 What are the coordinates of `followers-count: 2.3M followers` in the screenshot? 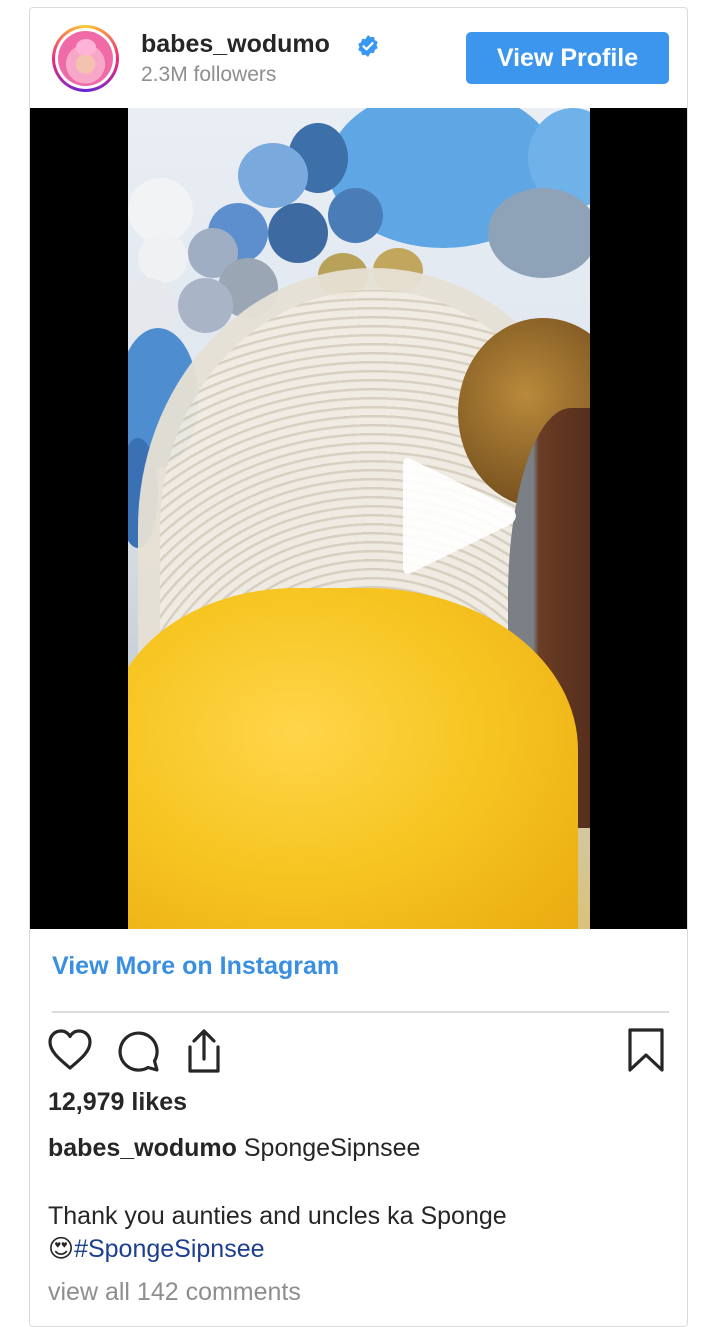 It's located at (209, 74).